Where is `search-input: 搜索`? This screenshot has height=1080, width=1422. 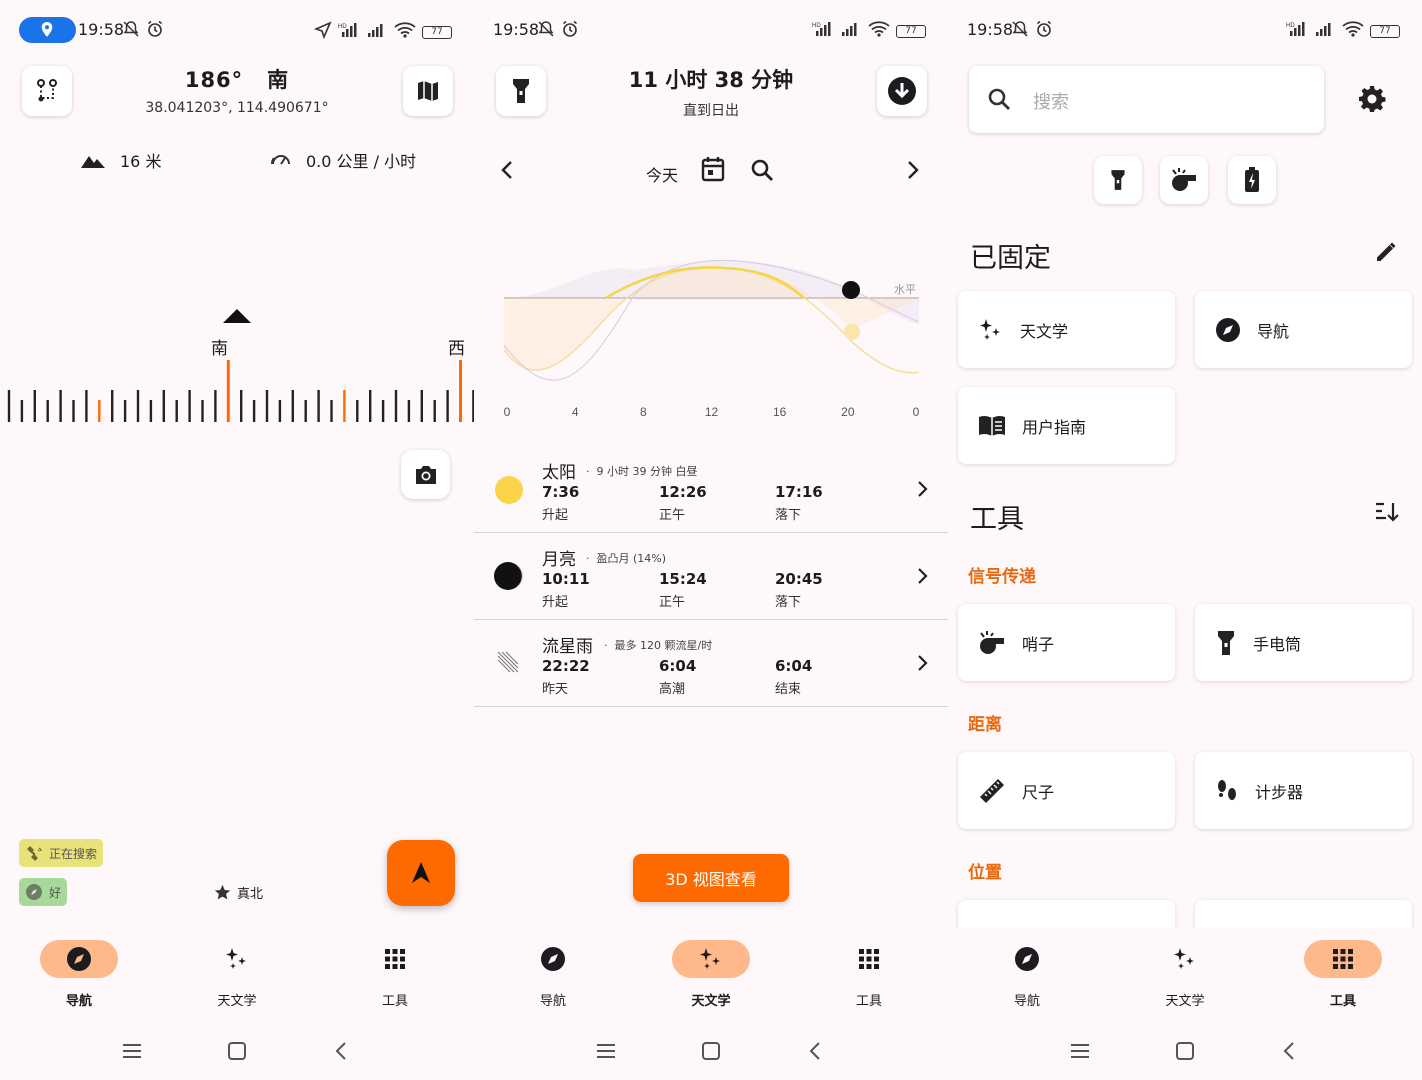 search-input: 搜索 is located at coordinates (1051, 101).